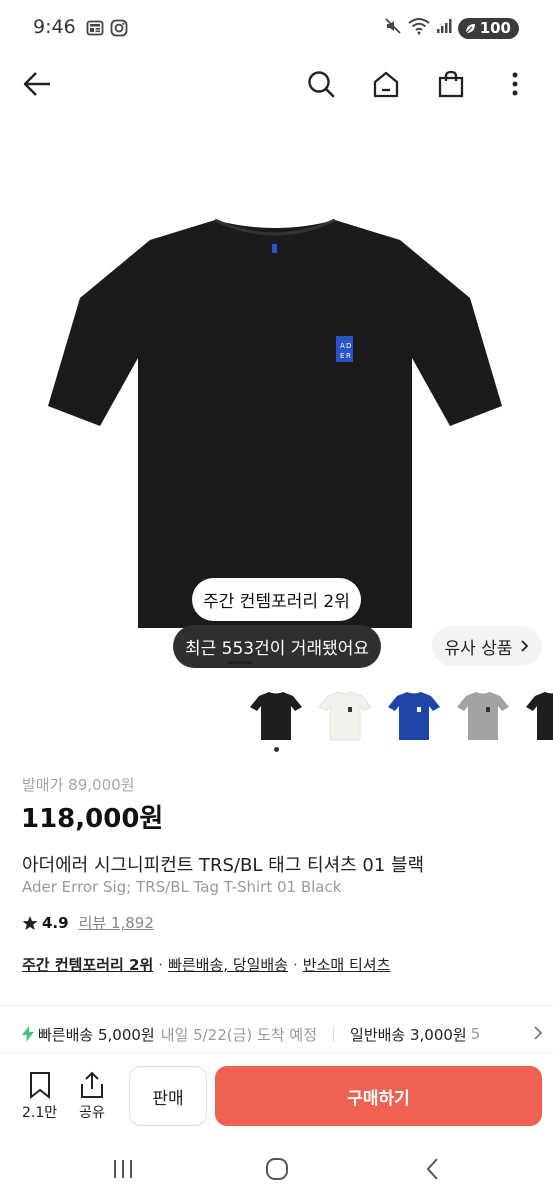 The width and height of the screenshot is (553, 1200). I want to click on color-thumbnails, so click(400, 714).